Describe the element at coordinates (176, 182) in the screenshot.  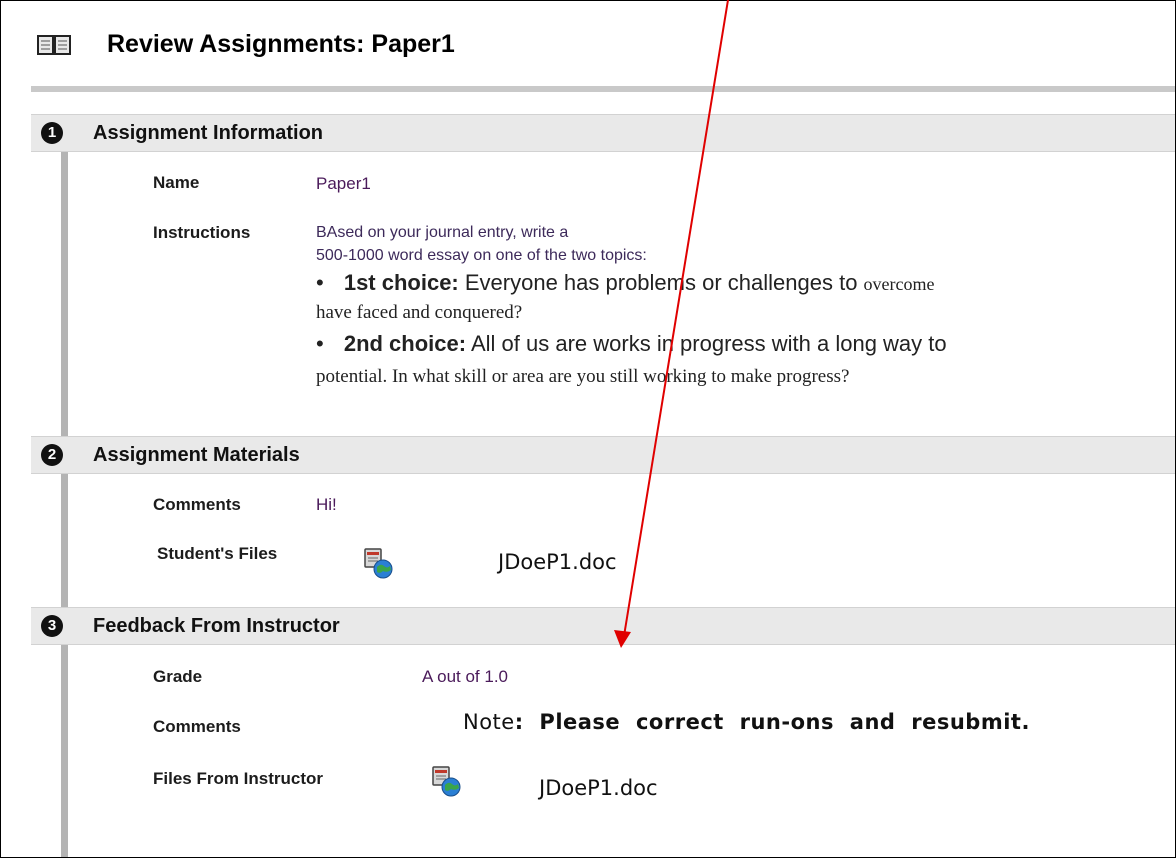
I see `name-label: Name` at that location.